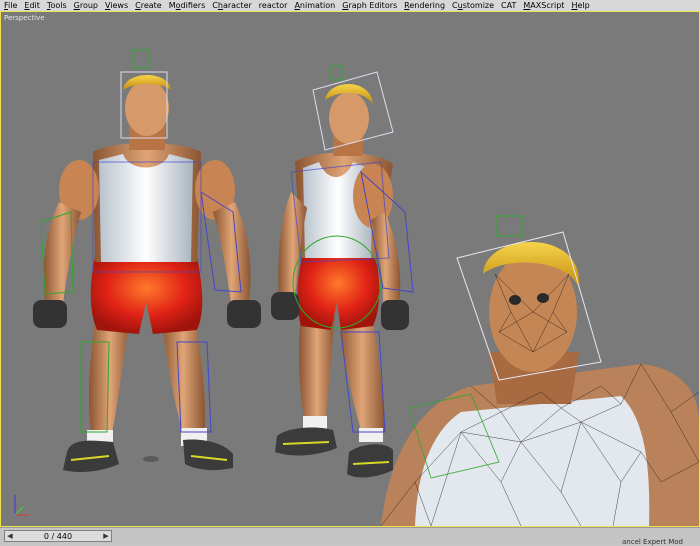  Describe the element at coordinates (10, 5) in the screenshot. I see `menu-file: File` at that location.